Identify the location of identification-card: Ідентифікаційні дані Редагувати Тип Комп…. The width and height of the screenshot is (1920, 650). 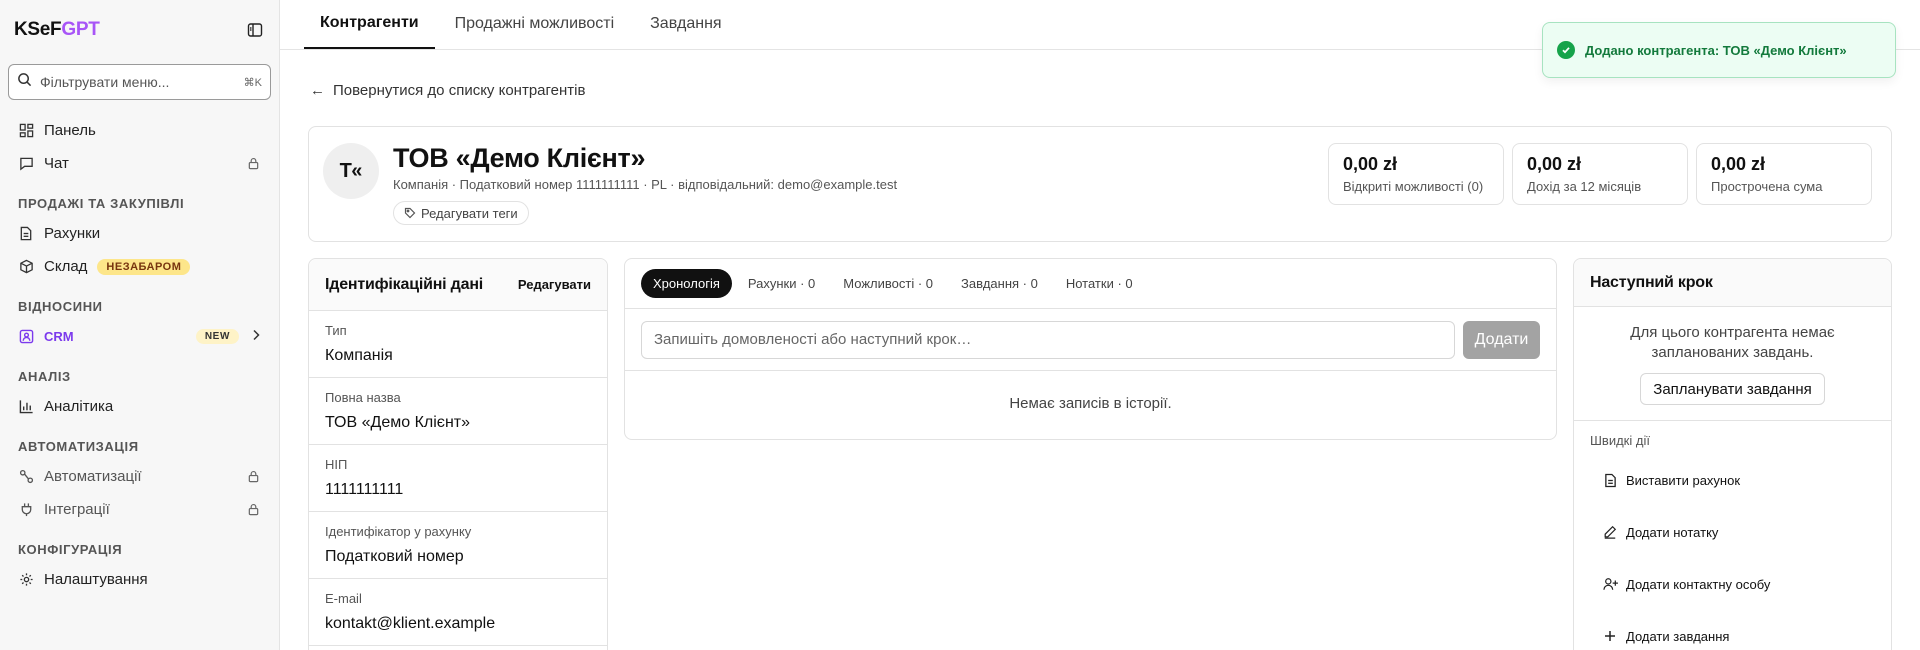
(458, 454).